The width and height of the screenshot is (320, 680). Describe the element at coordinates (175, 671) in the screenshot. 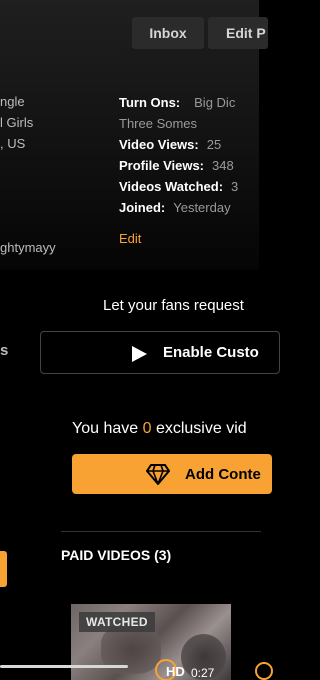

I see `hd-badge: HD` at that location.